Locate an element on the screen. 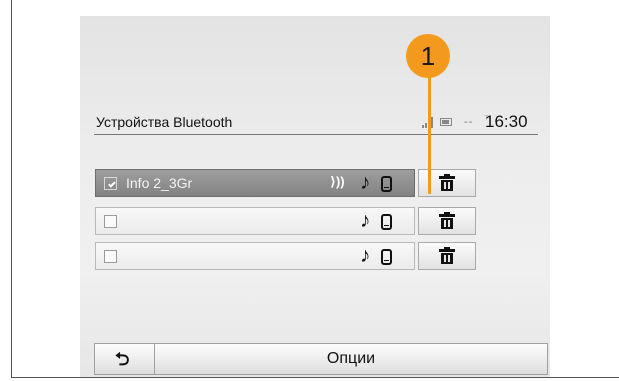 The image size is (619, 381). bottom-bar: ⮌ Опции is located at coordinates (321, 359).